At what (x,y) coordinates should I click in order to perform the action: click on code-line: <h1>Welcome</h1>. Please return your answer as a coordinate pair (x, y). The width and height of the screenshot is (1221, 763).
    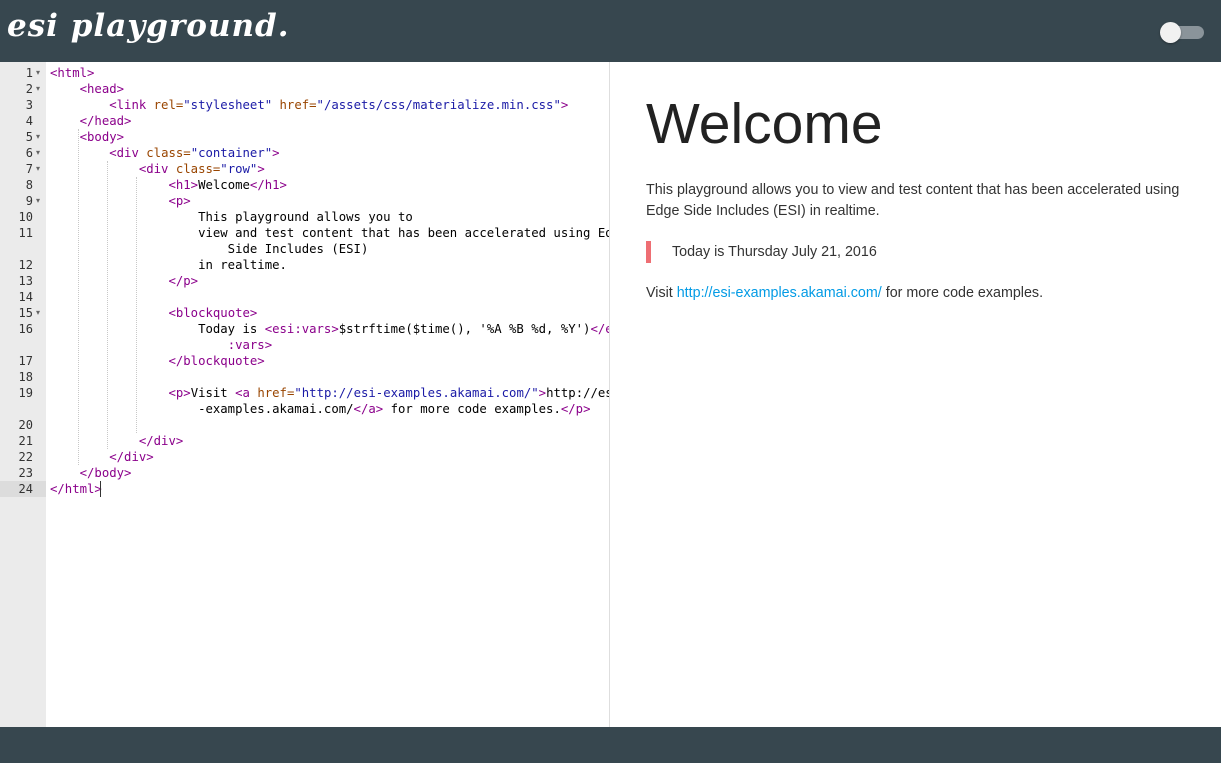
    Looking at the image, I should click on (168, 185).